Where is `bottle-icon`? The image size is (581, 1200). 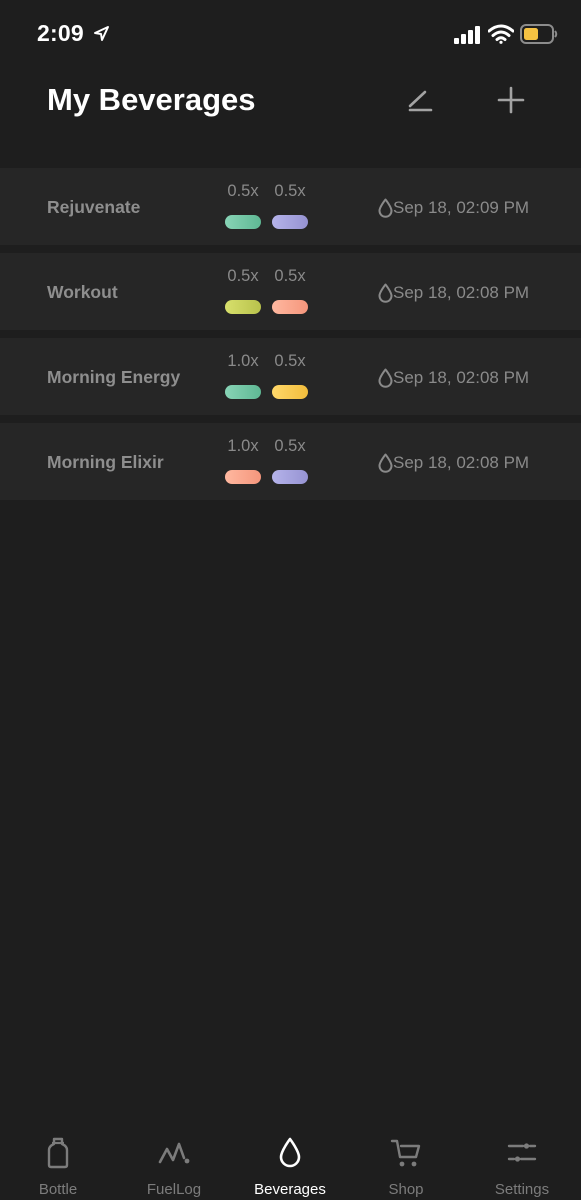
bottle-icon is located at coordinates (58, 1153).